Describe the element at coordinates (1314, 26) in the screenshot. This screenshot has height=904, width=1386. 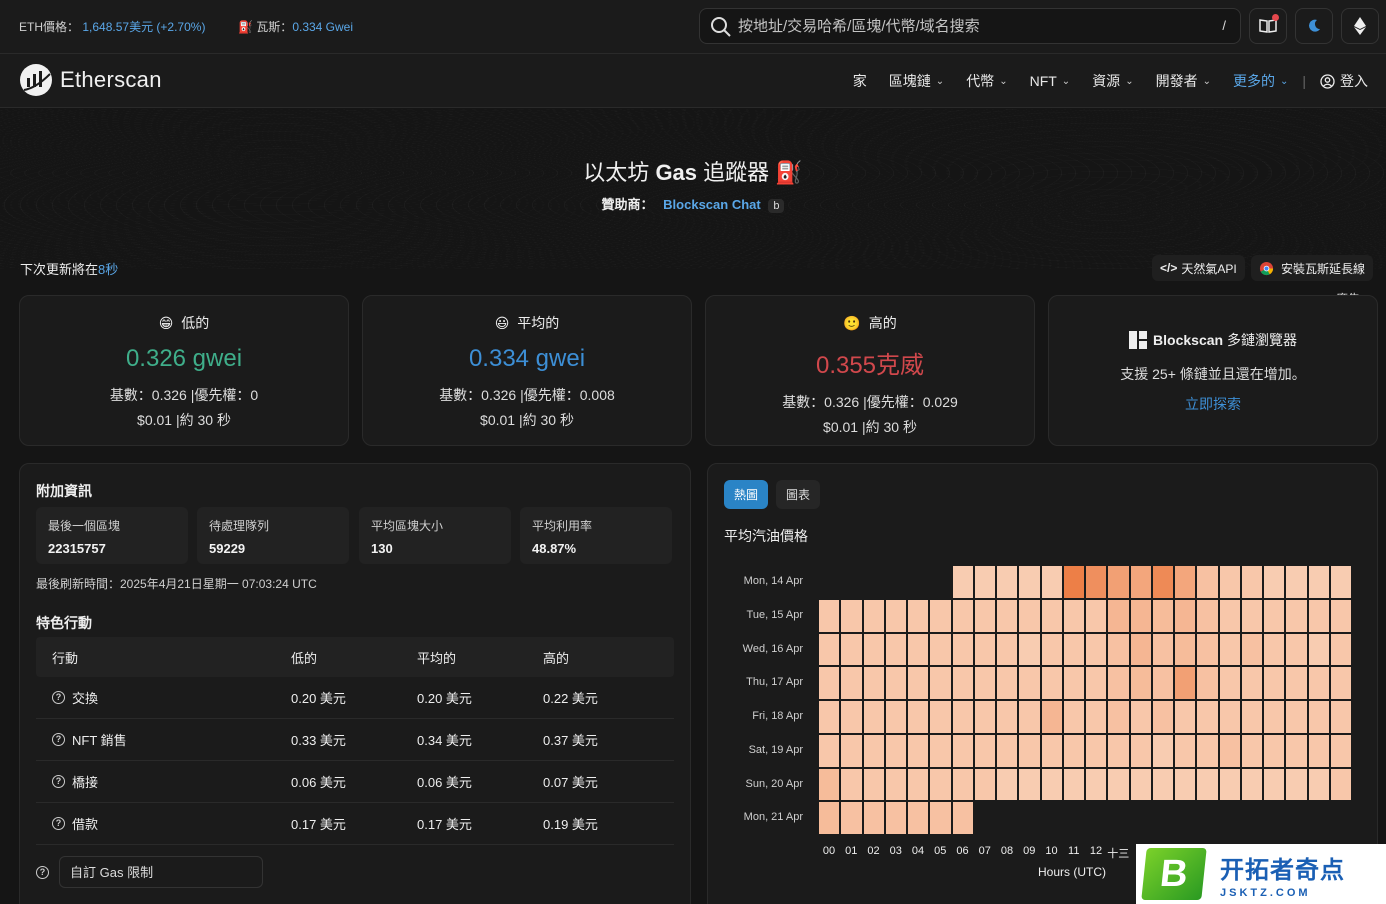
I see `theme-toggle-button` at that location.